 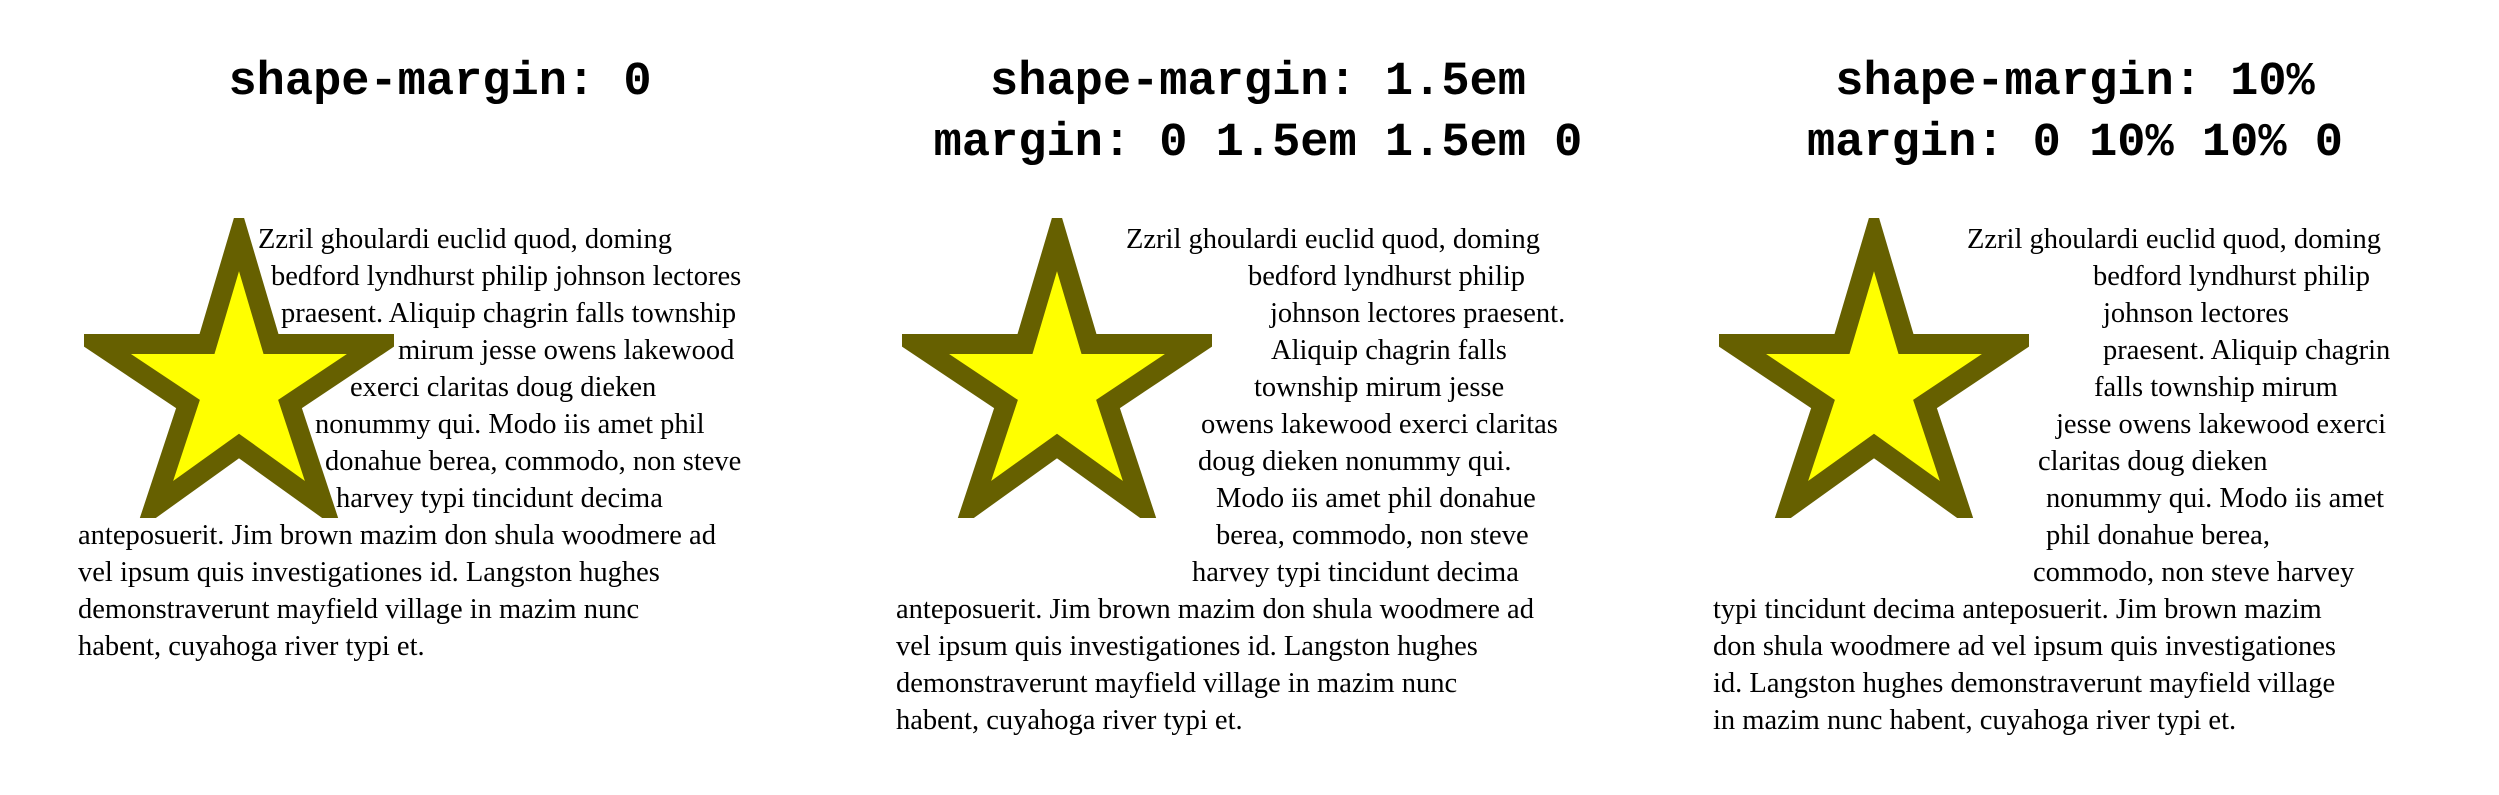 I want to click on text-line: berea, commodo, non steve, so click(x=1372, y=535).